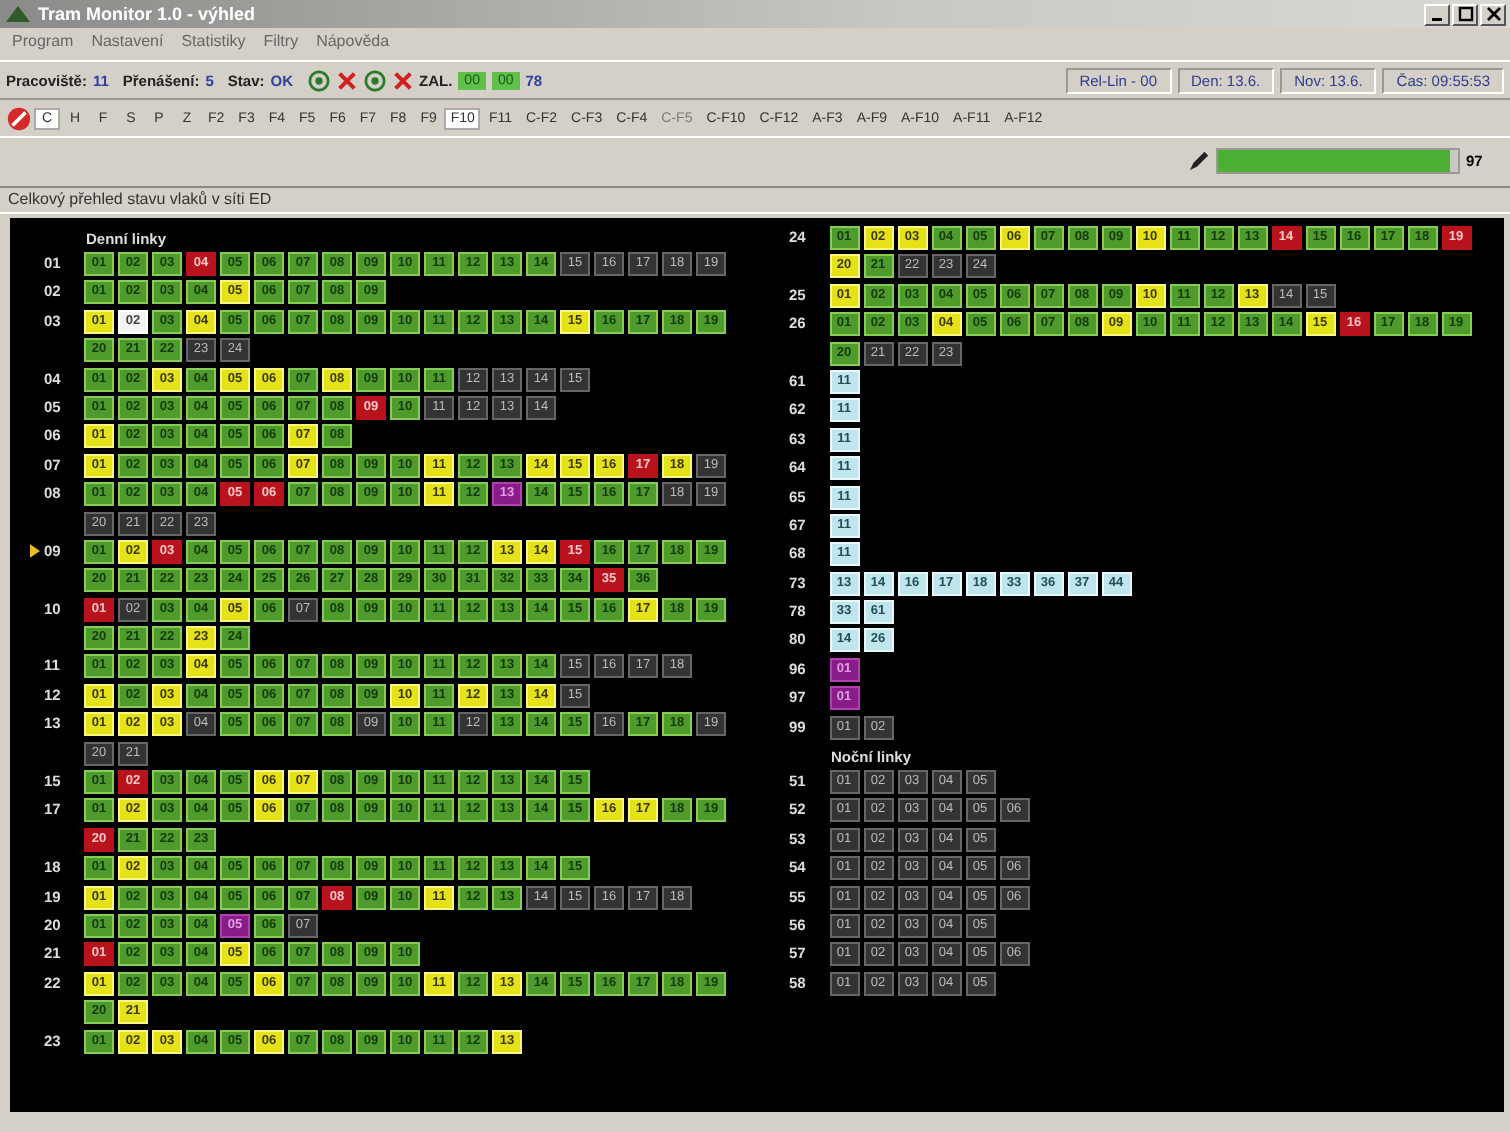 Image resolution: width=1510 pixels, height=1132 pixels. Describe the element at coordinates (1199, 160) in the screenshot. I see `pencil-icon` at that location.